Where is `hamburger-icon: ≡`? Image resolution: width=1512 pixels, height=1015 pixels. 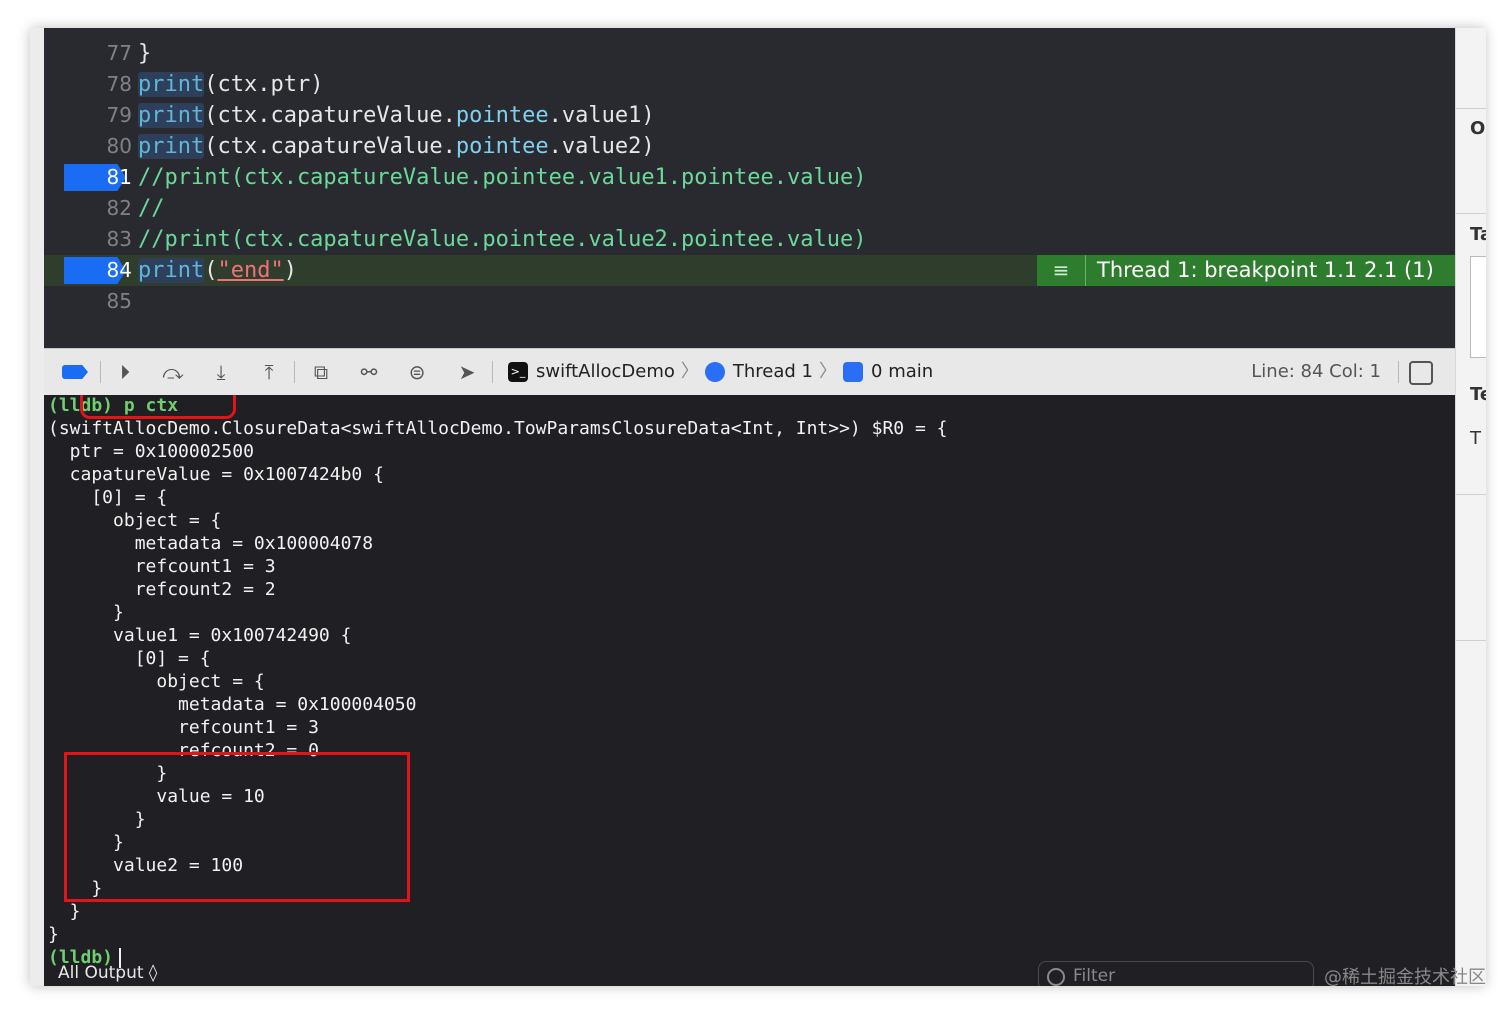
hamburger-icon: ≡ is located at coordinates (1061, 270).